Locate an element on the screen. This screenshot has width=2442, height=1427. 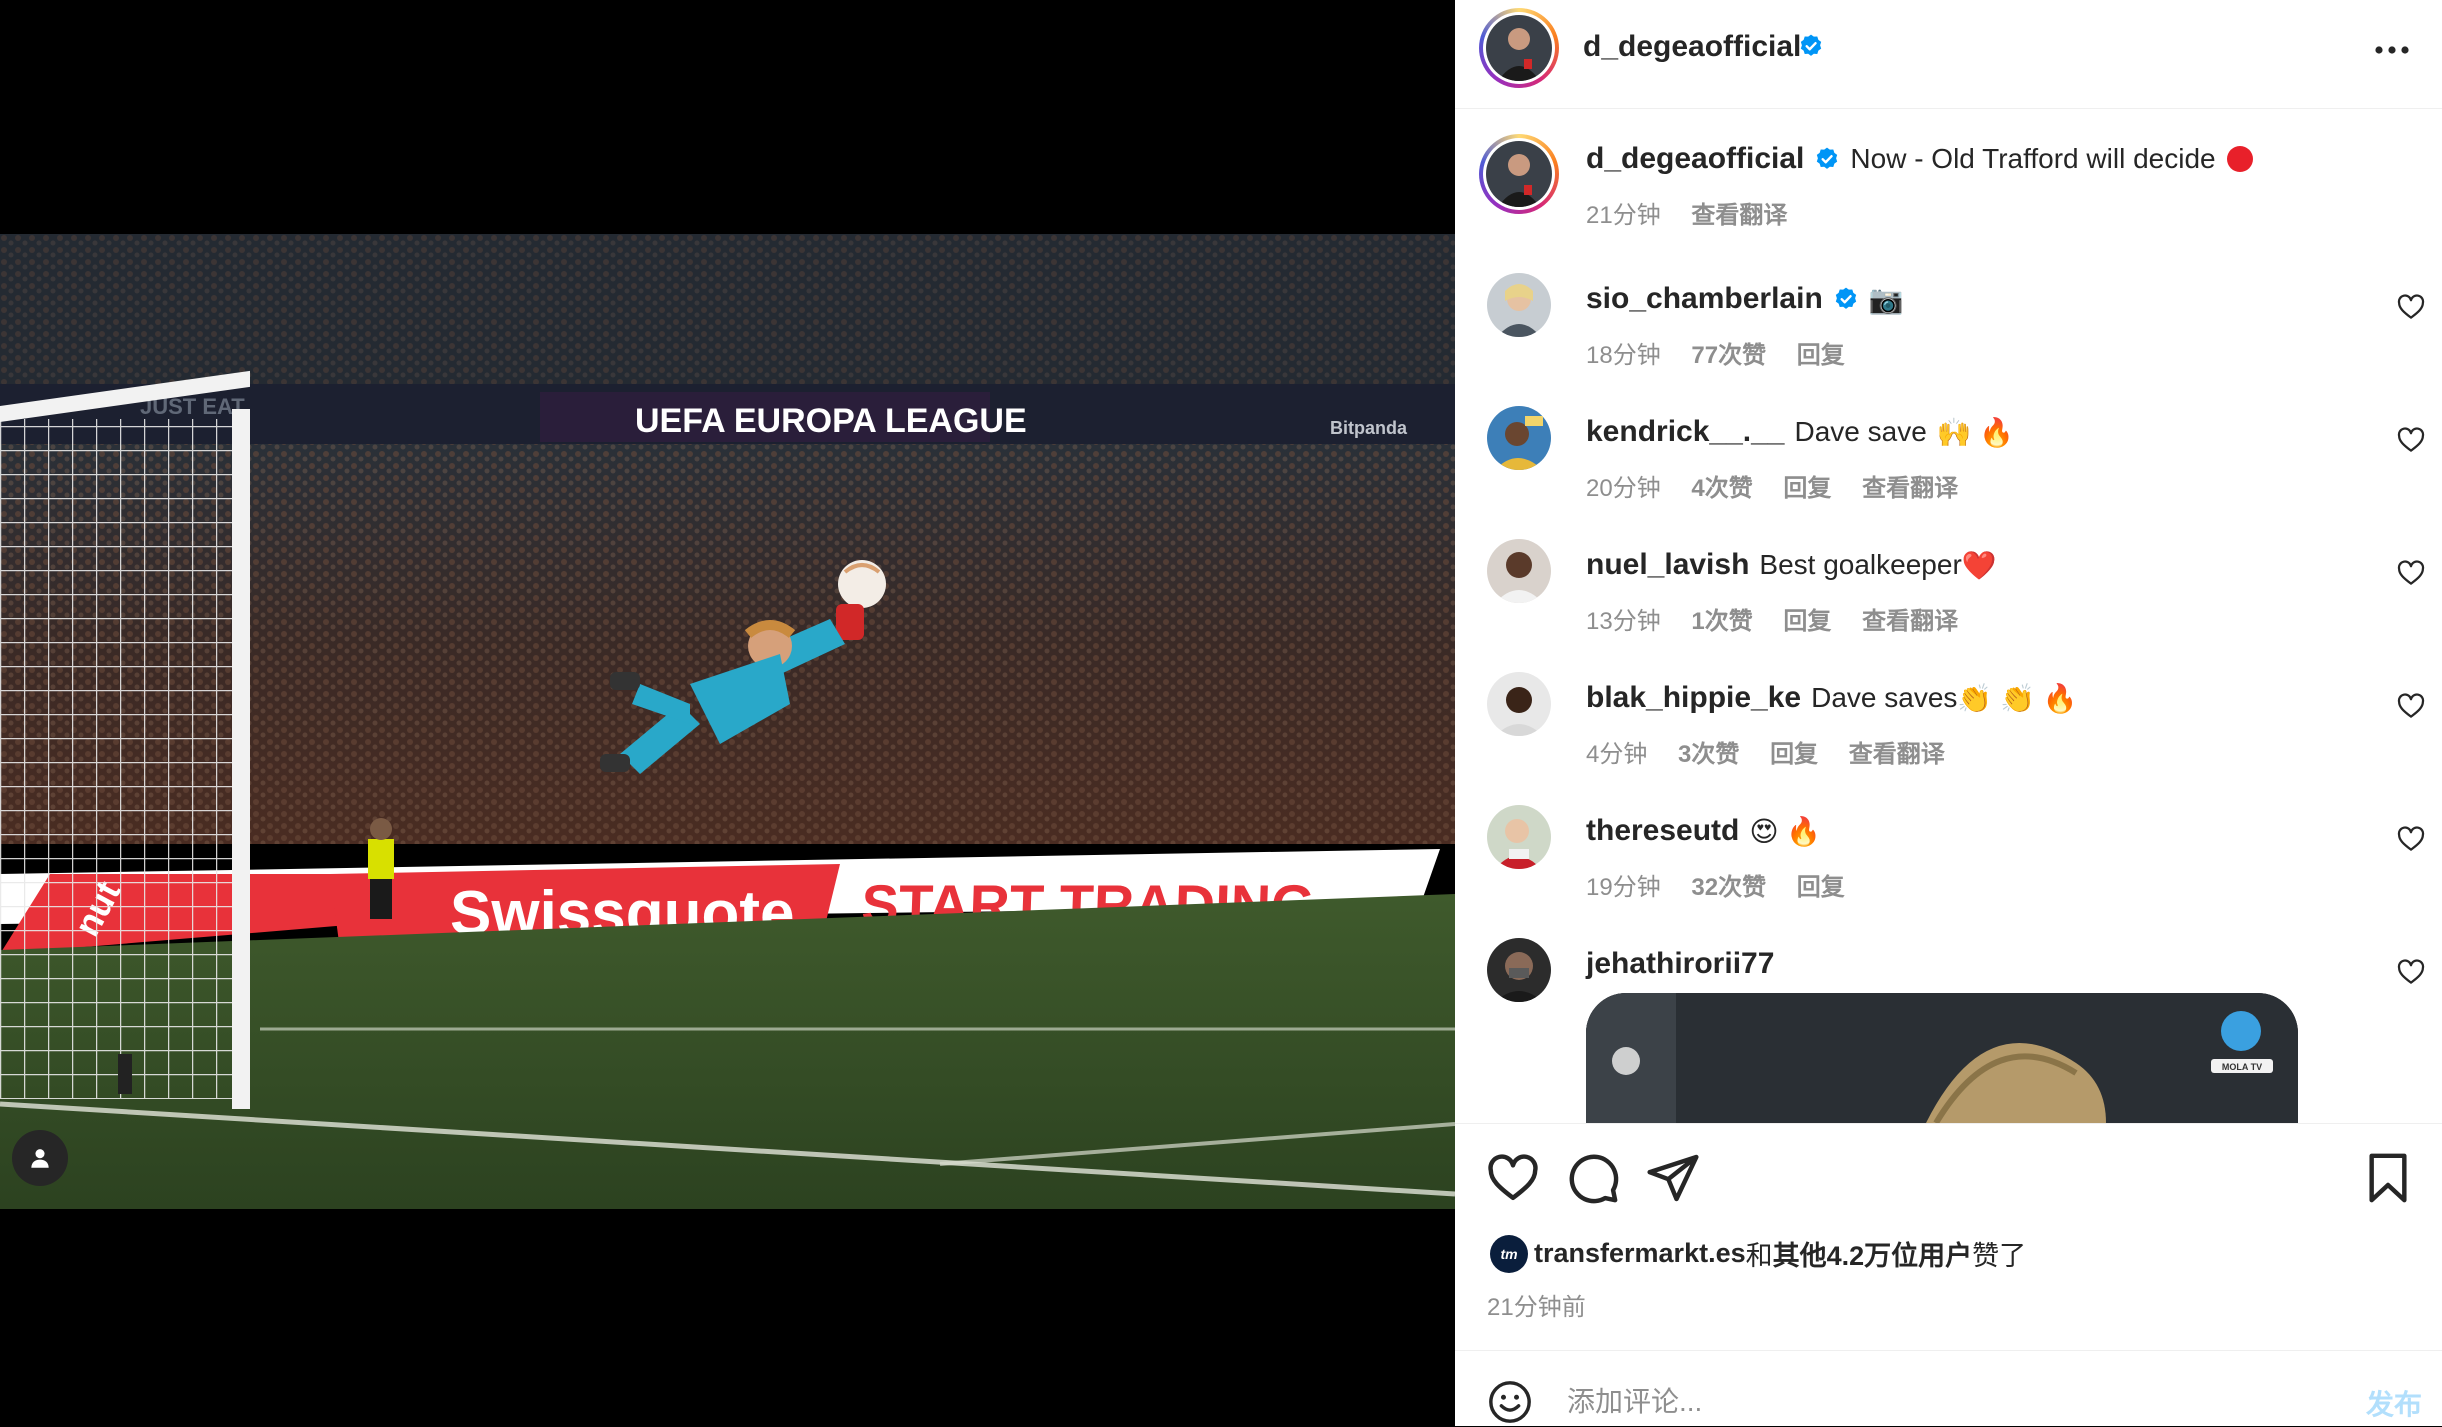
send-icon is located at coordinates (1673, 1178).